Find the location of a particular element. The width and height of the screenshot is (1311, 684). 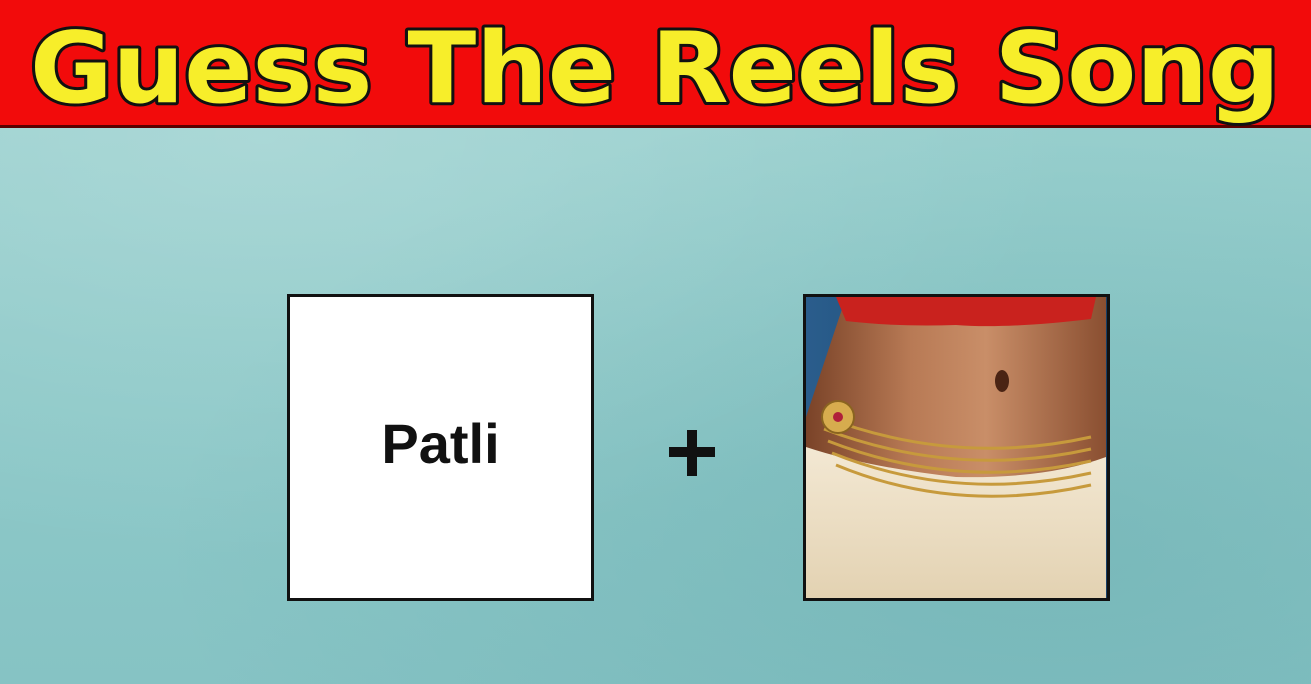

waist-belly-chain-icon is located at coordinates (956, 447).